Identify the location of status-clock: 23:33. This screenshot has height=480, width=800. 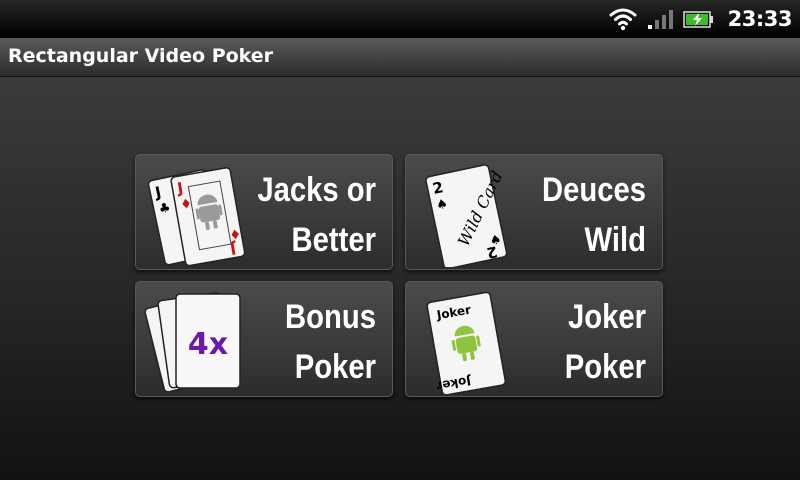
(760, 19).